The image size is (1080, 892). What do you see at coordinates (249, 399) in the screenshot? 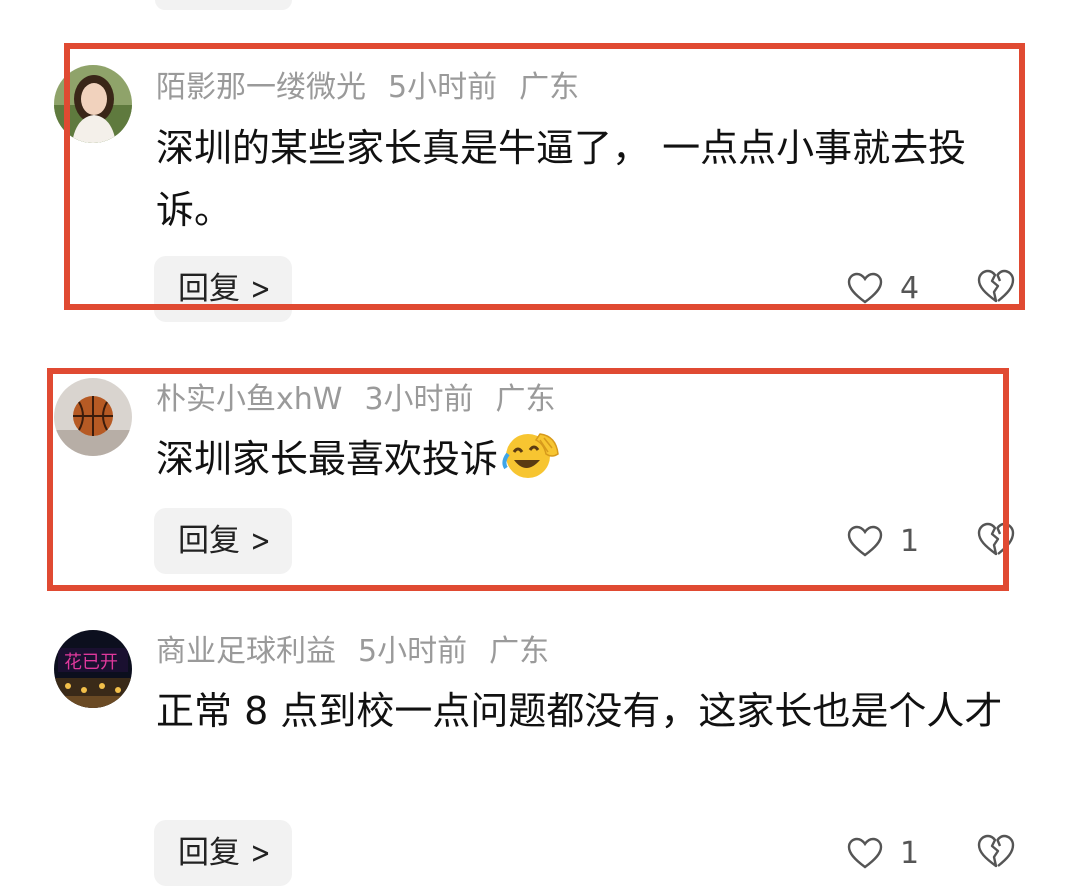
I see `username: 朴实小鱼xhW` at bounding box center [249, 399].